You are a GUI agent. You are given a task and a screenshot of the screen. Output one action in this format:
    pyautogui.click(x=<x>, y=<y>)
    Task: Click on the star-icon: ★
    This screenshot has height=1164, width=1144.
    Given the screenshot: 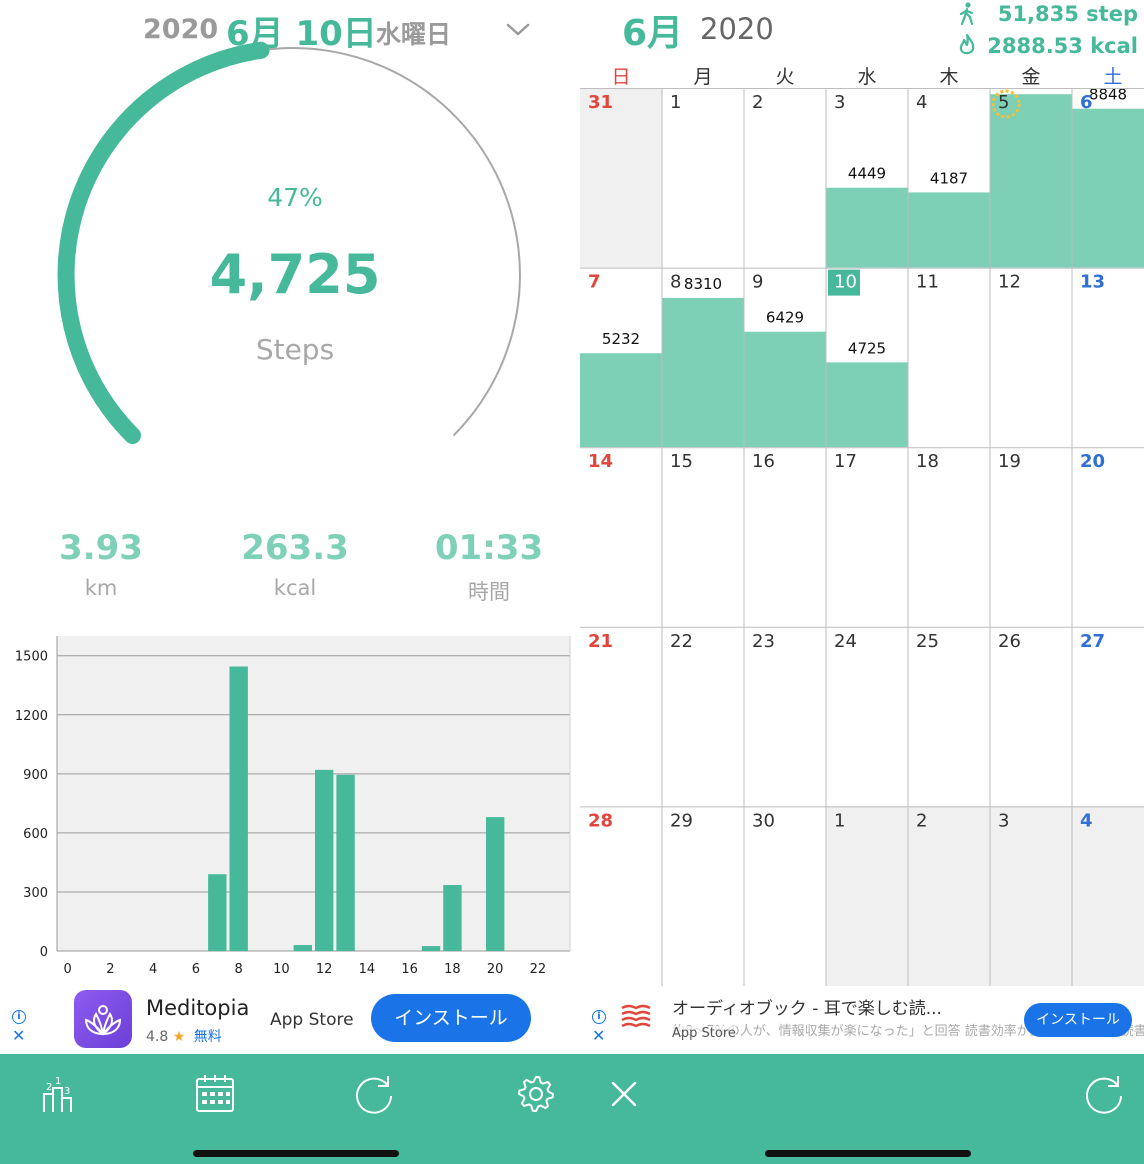 What is the action you would take?
    pyautogui.click(x=179, y=1037)
    